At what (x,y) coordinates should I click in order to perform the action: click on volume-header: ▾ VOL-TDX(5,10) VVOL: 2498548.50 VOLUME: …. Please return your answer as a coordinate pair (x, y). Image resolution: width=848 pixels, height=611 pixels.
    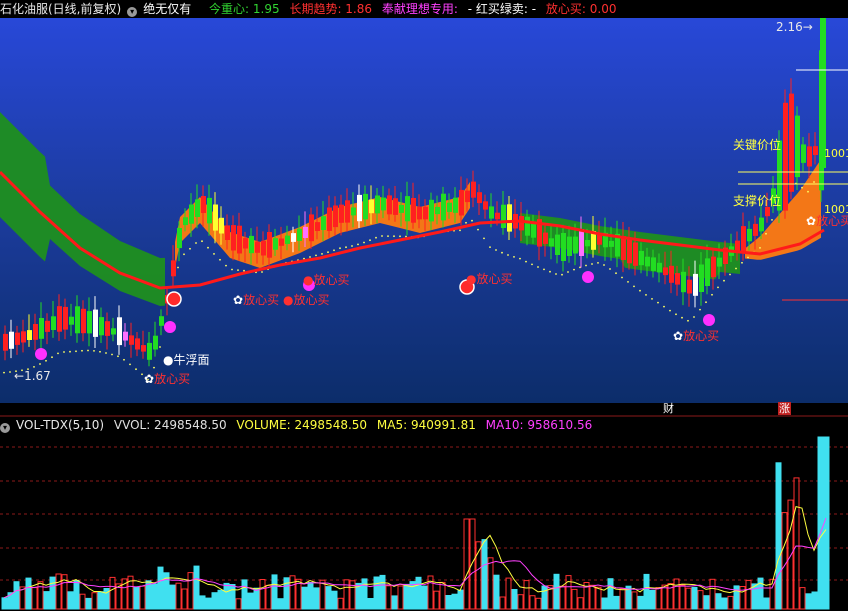
    Looking at the image, I should click on (299, 425).